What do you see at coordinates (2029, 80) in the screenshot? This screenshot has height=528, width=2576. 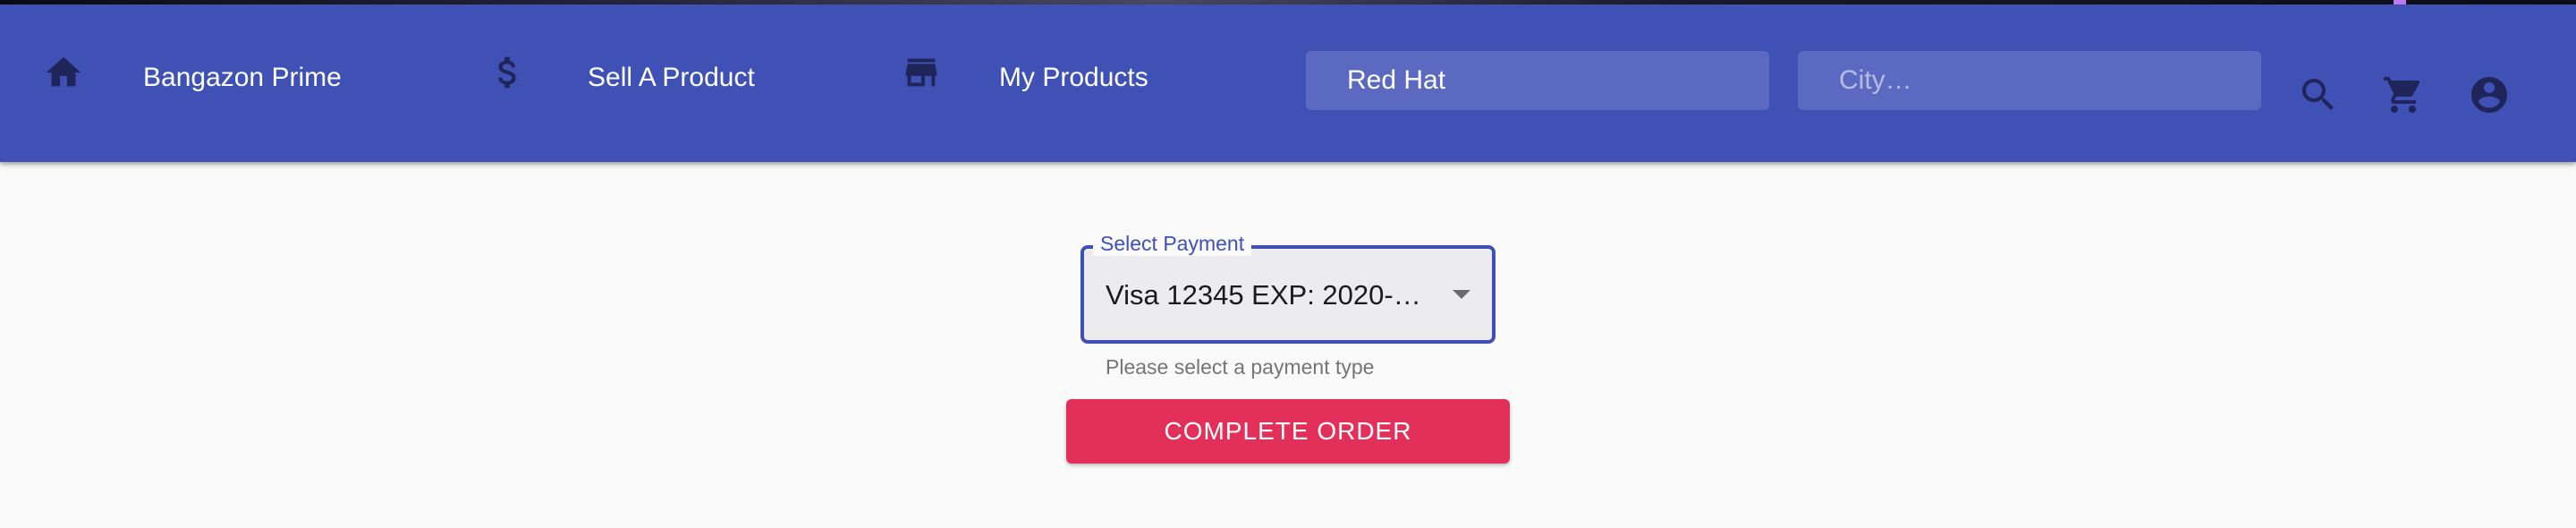 I see `city-search-input` at bounding box center [2029, 80].